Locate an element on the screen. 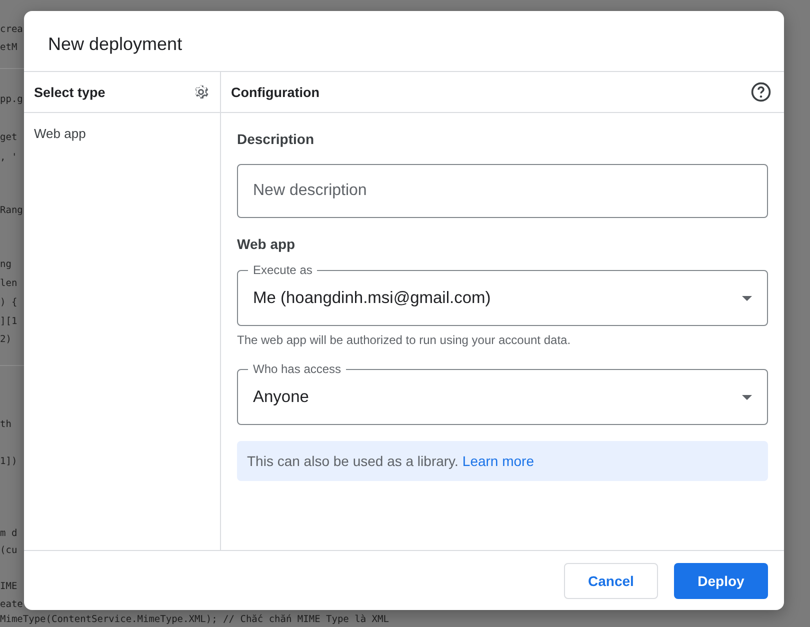 This screenshot has width=810, height=627. config-heading: Configuration is located at coordinates (275, 92).